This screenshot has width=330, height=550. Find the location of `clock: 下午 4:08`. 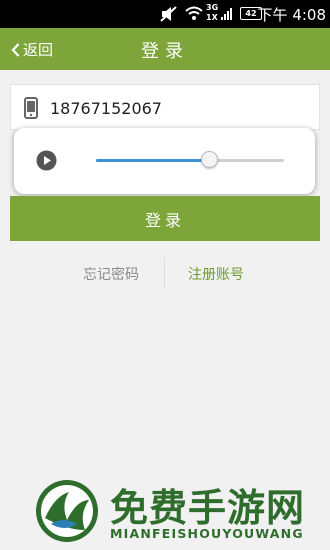

clock: 下午 4:08 is located at coordinates (291, 15).